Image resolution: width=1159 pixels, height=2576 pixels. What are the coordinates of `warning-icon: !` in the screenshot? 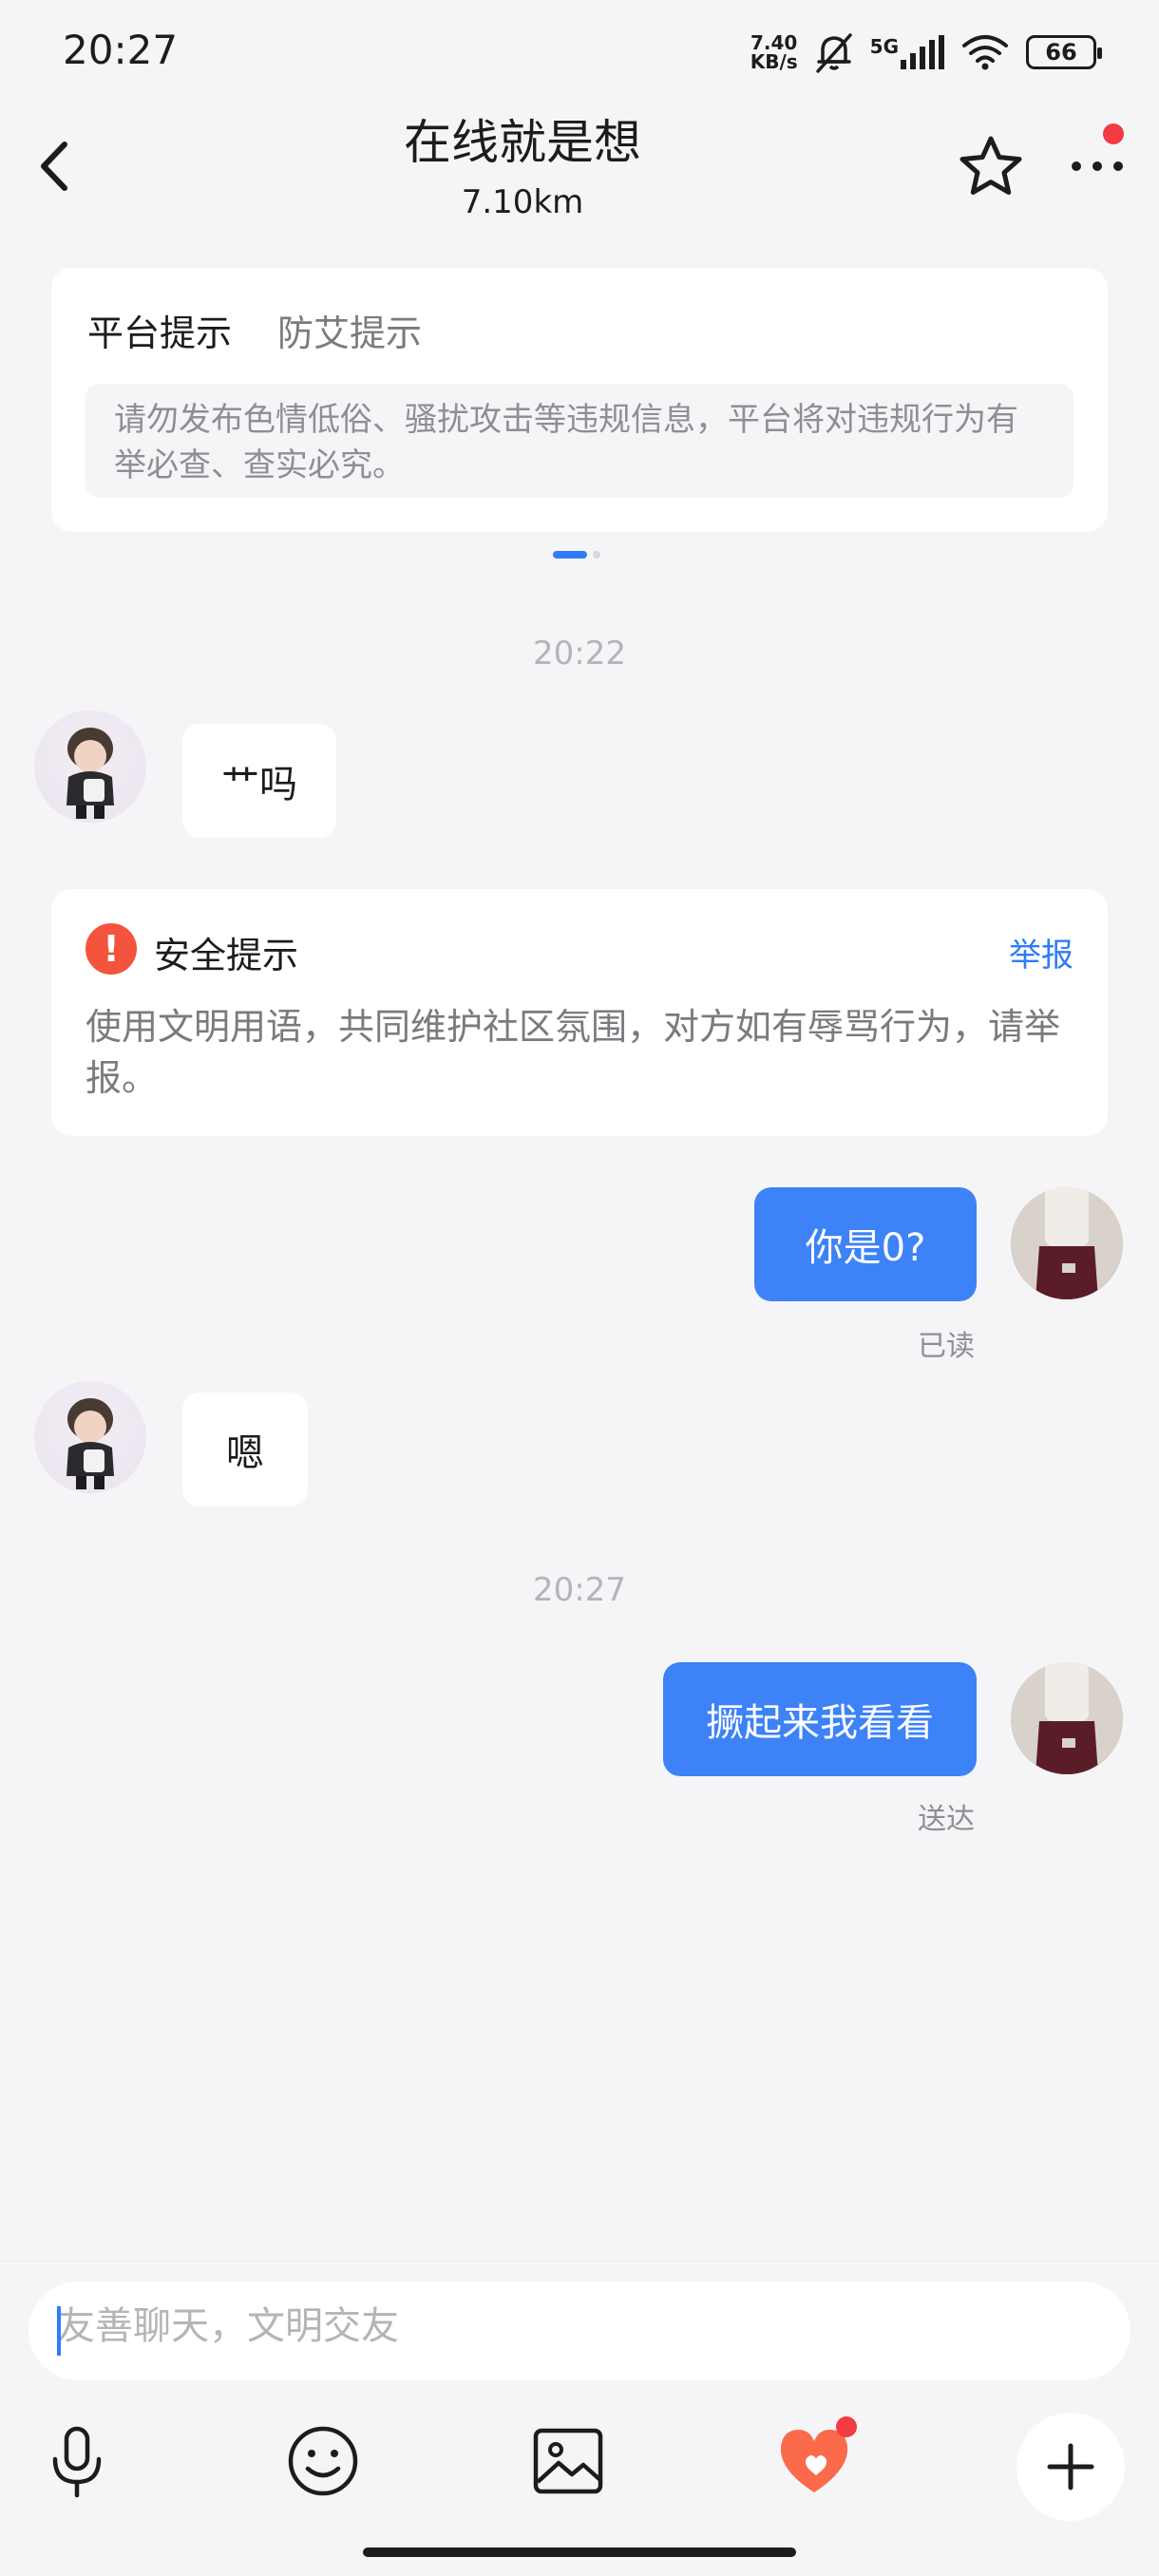 It's located at (111, 949).